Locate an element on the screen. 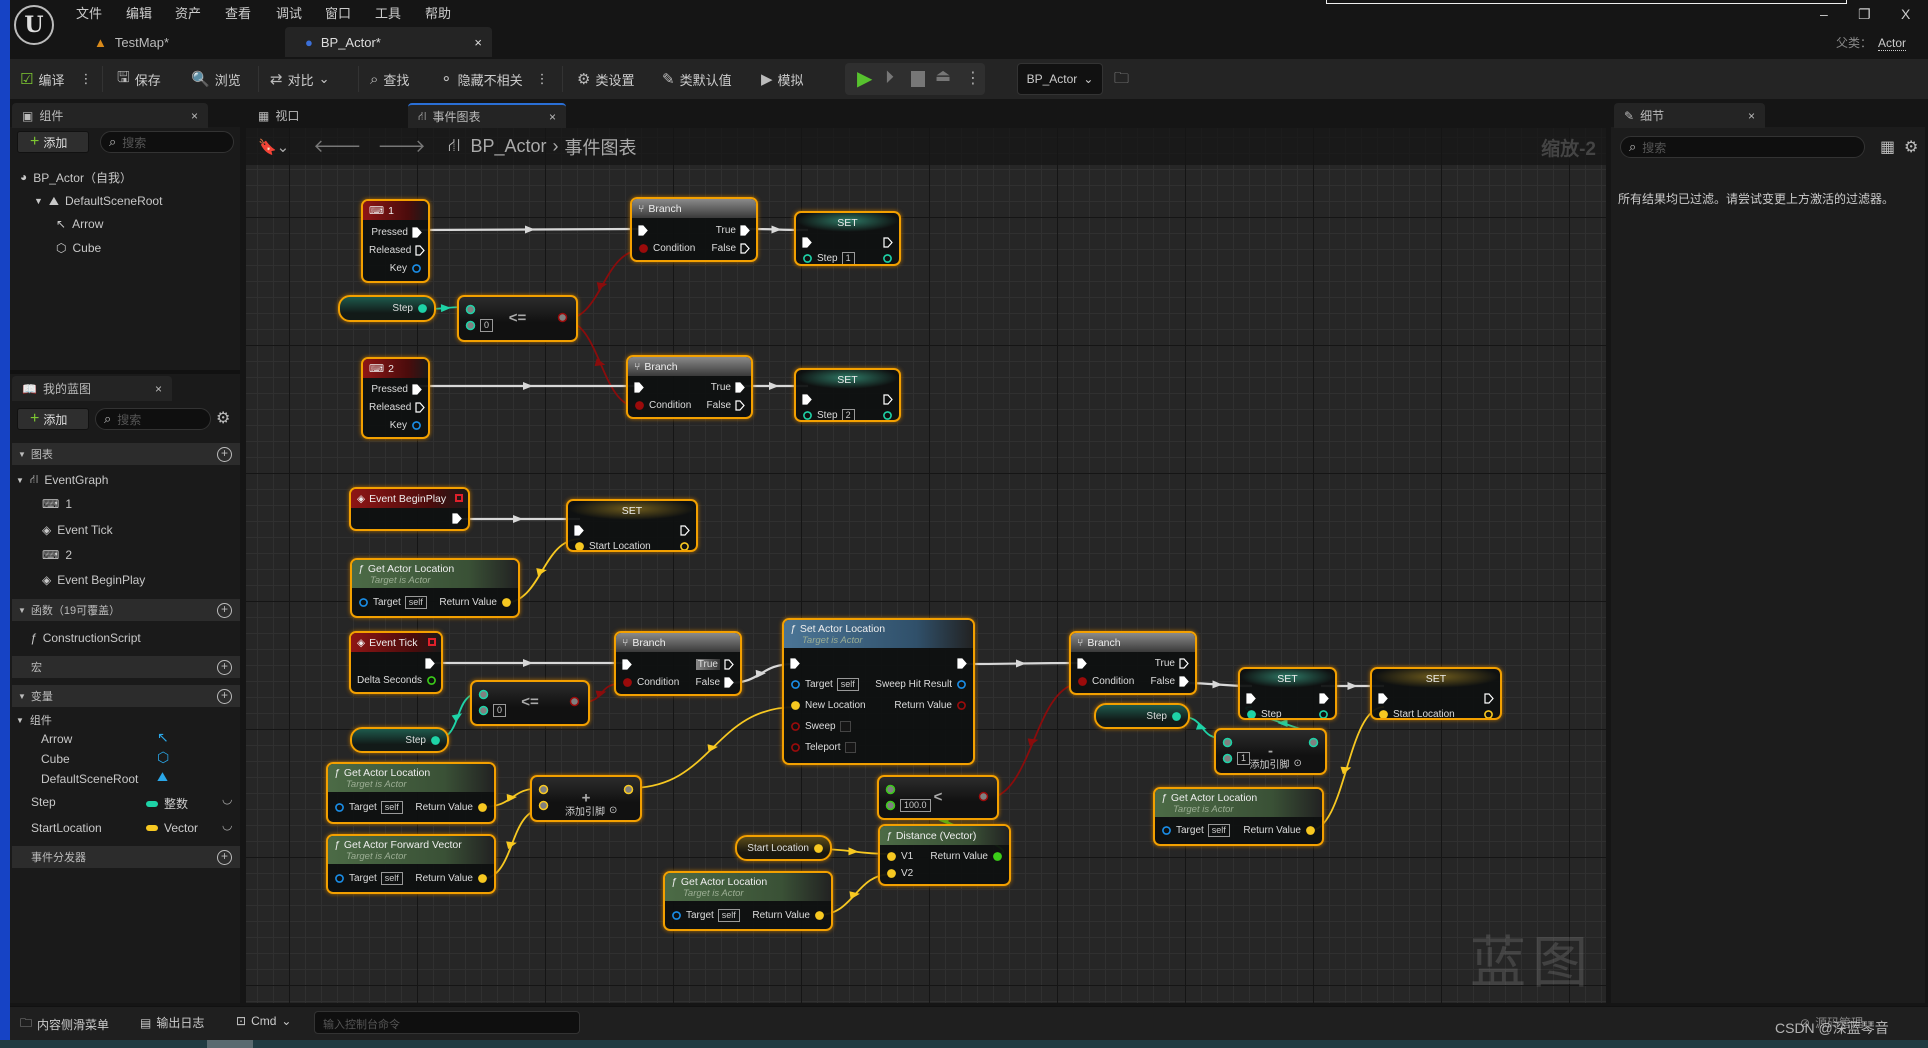  node-add: + 添加引脚 ⊙ is located at coordinates (586, 798).